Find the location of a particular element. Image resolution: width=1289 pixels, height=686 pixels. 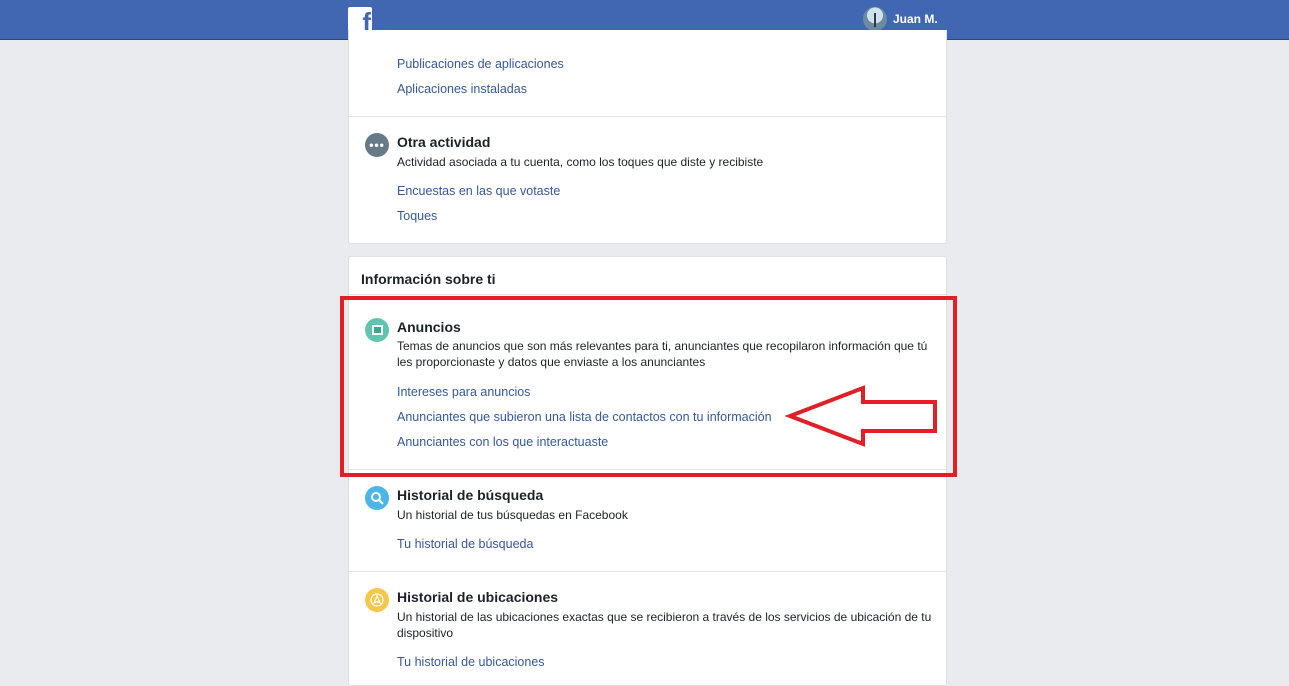

search-icon is located at coordinates (377, 498).